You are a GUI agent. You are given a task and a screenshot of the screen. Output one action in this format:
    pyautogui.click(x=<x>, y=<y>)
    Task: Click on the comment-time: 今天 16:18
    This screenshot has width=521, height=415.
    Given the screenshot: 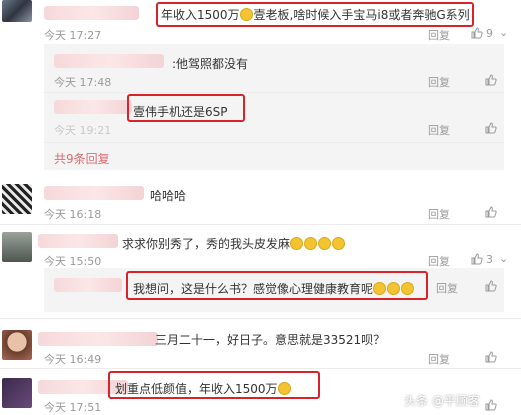 What is the action you would take?
    pyautogui.click(x=73, y=214)
    